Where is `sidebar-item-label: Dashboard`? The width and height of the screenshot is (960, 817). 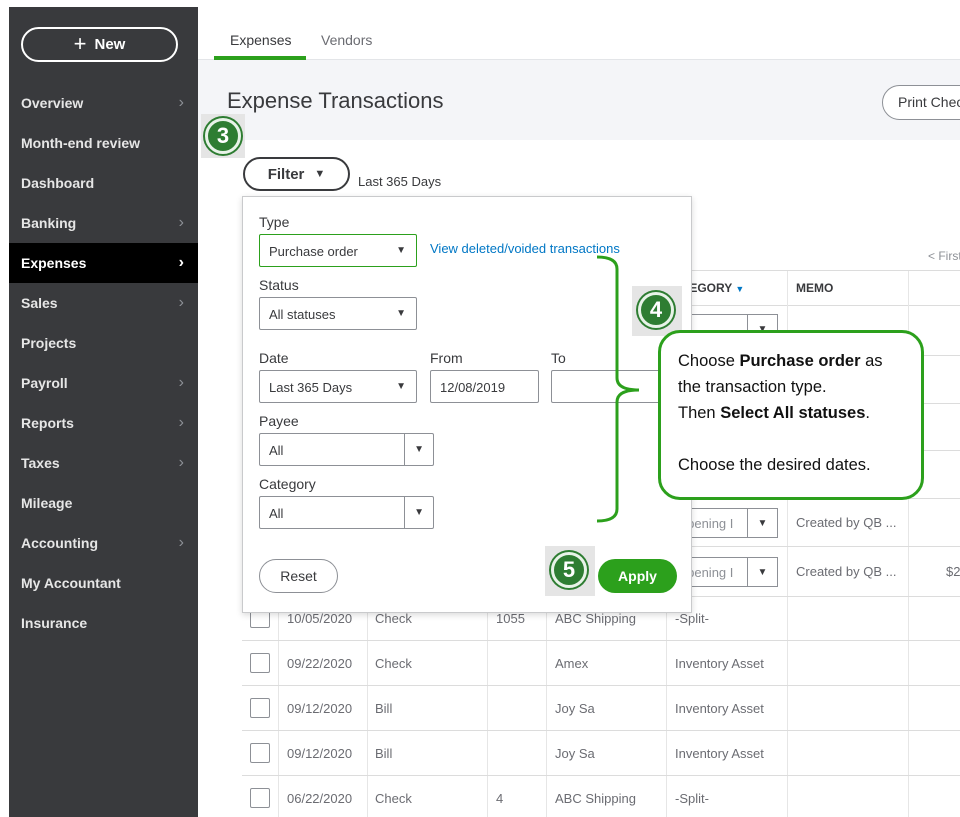
sidebar-item-label: Dashboard is located at coordinates (58, 183).